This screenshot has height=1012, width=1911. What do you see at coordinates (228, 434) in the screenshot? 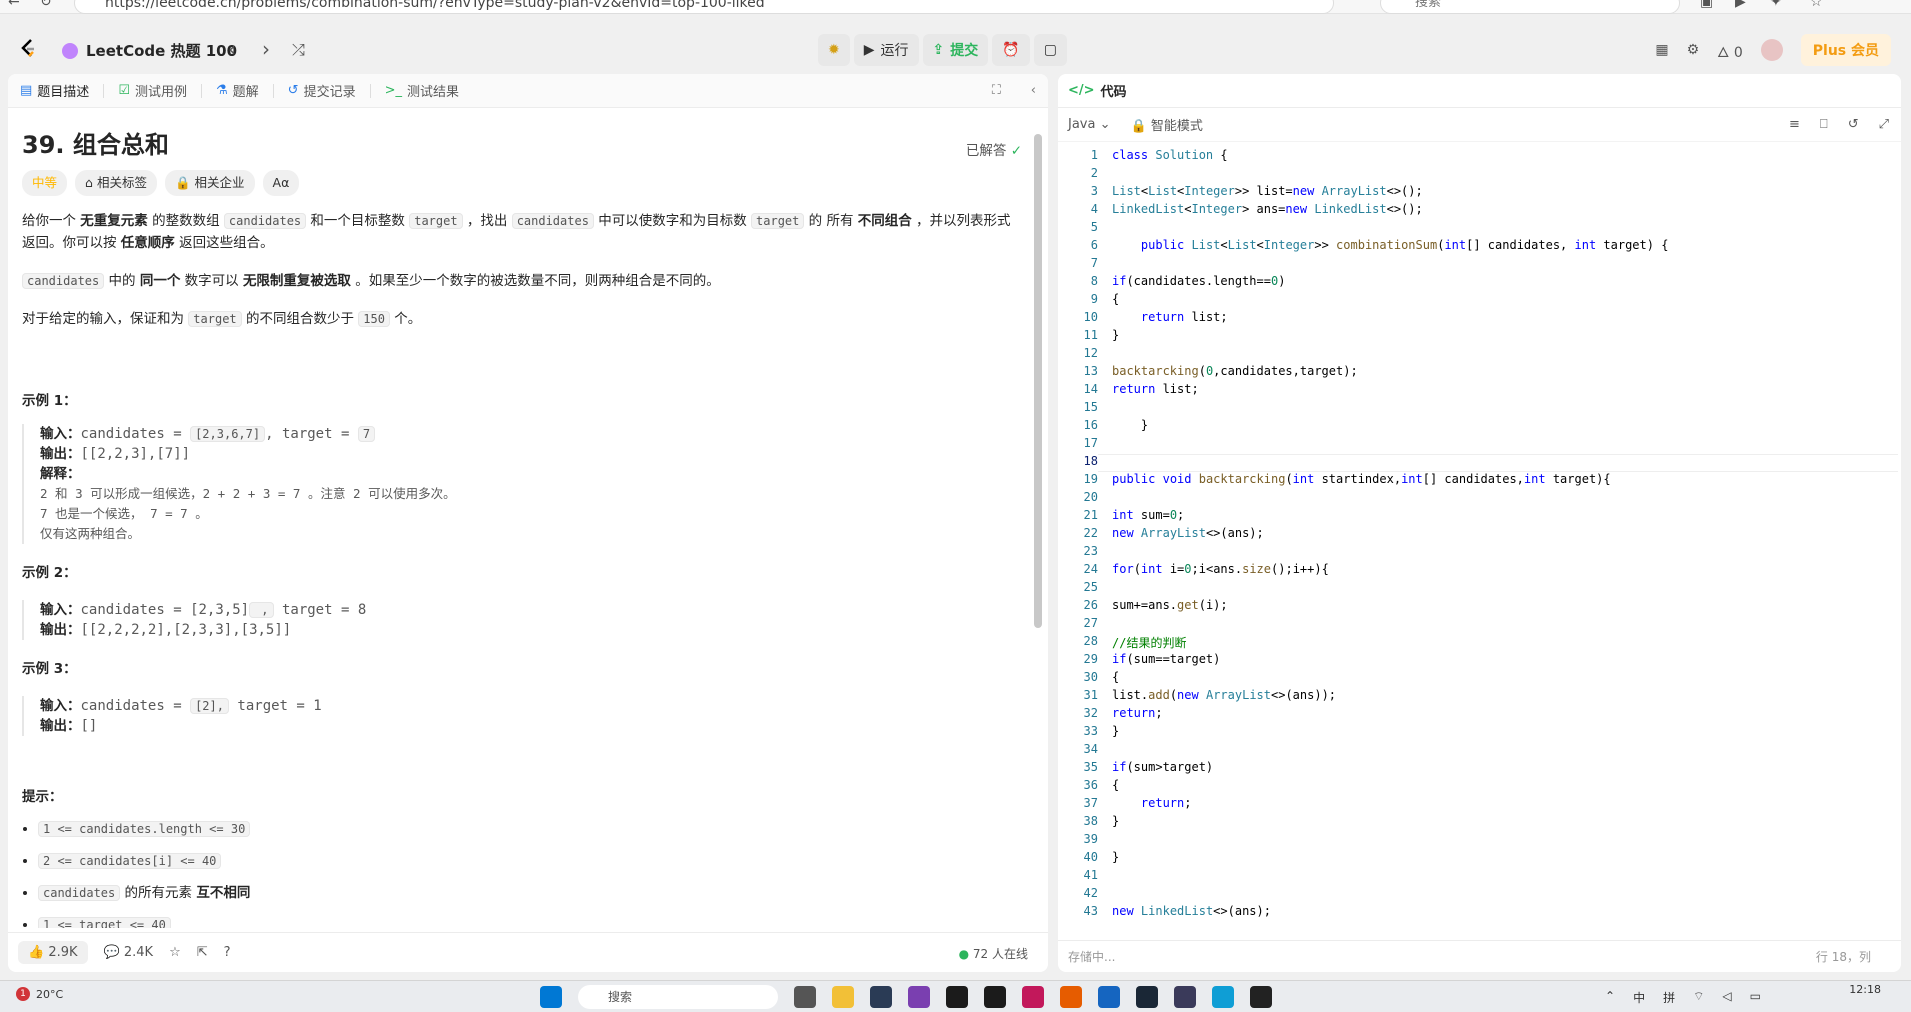
I see `inline-code: [2,3,6,7]` at bounding box center [228, 434].